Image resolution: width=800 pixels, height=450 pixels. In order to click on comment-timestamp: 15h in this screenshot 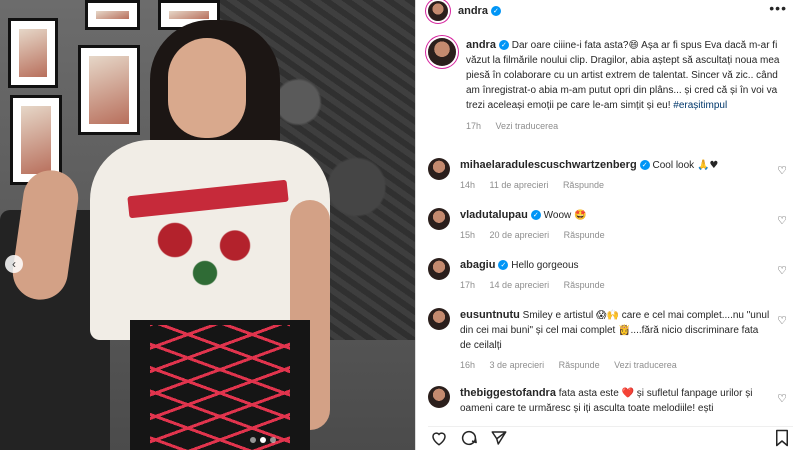, I will do `click(467, 235)`.